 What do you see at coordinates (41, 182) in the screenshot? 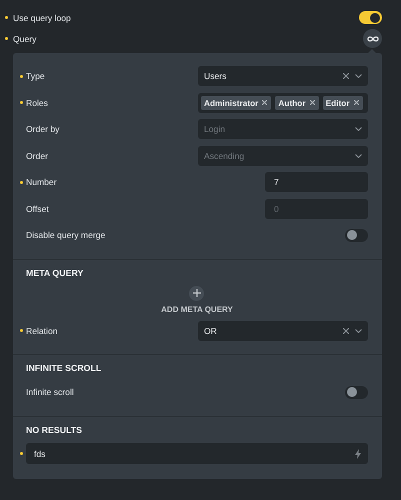
I see `setting-label: Number` at bounding box center [41, 182].